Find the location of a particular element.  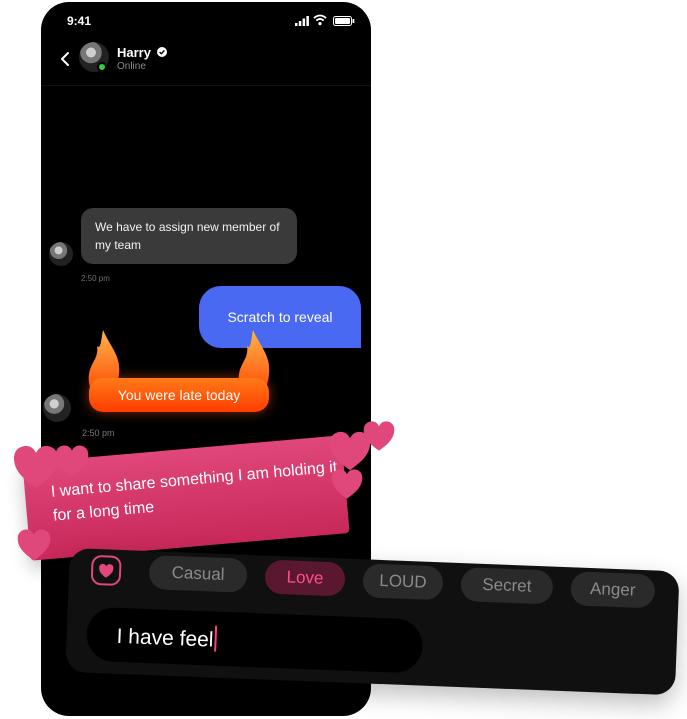

emotion-chip-secret: Secret is located at coordinates (507, 586).